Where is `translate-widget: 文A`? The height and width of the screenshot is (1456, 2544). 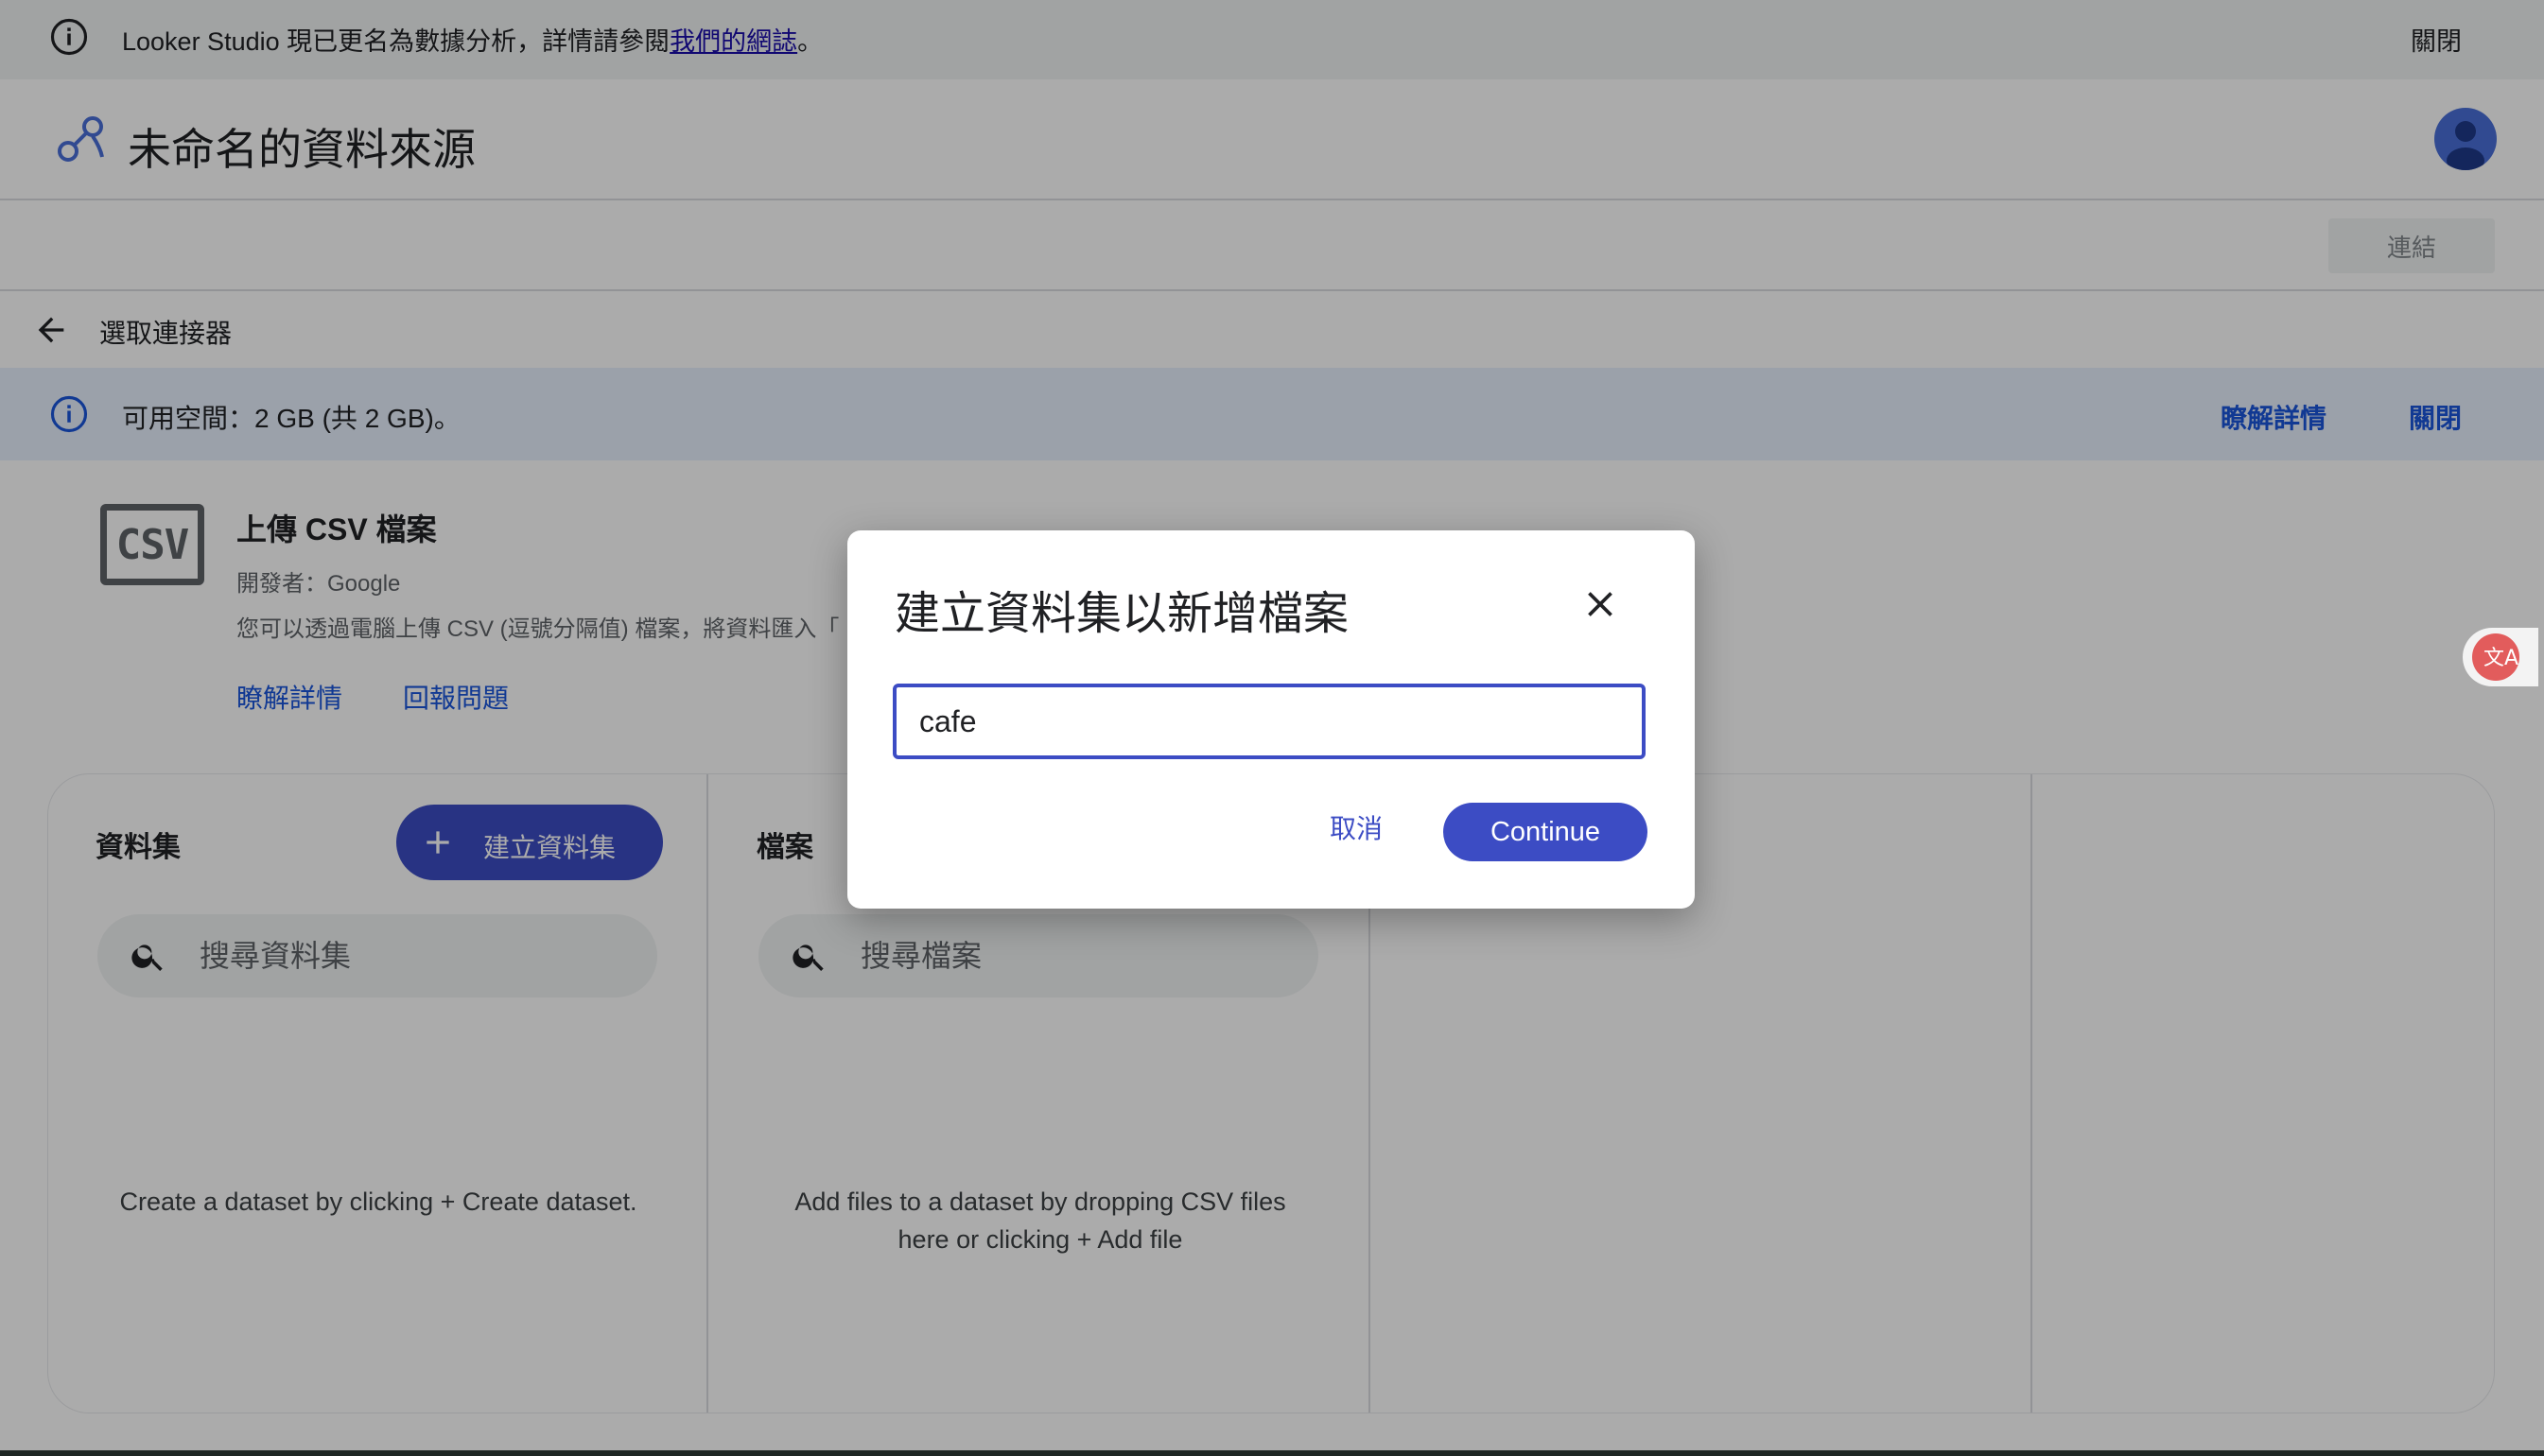 translate-widget: 文A is located at coordinates (2500, 657).